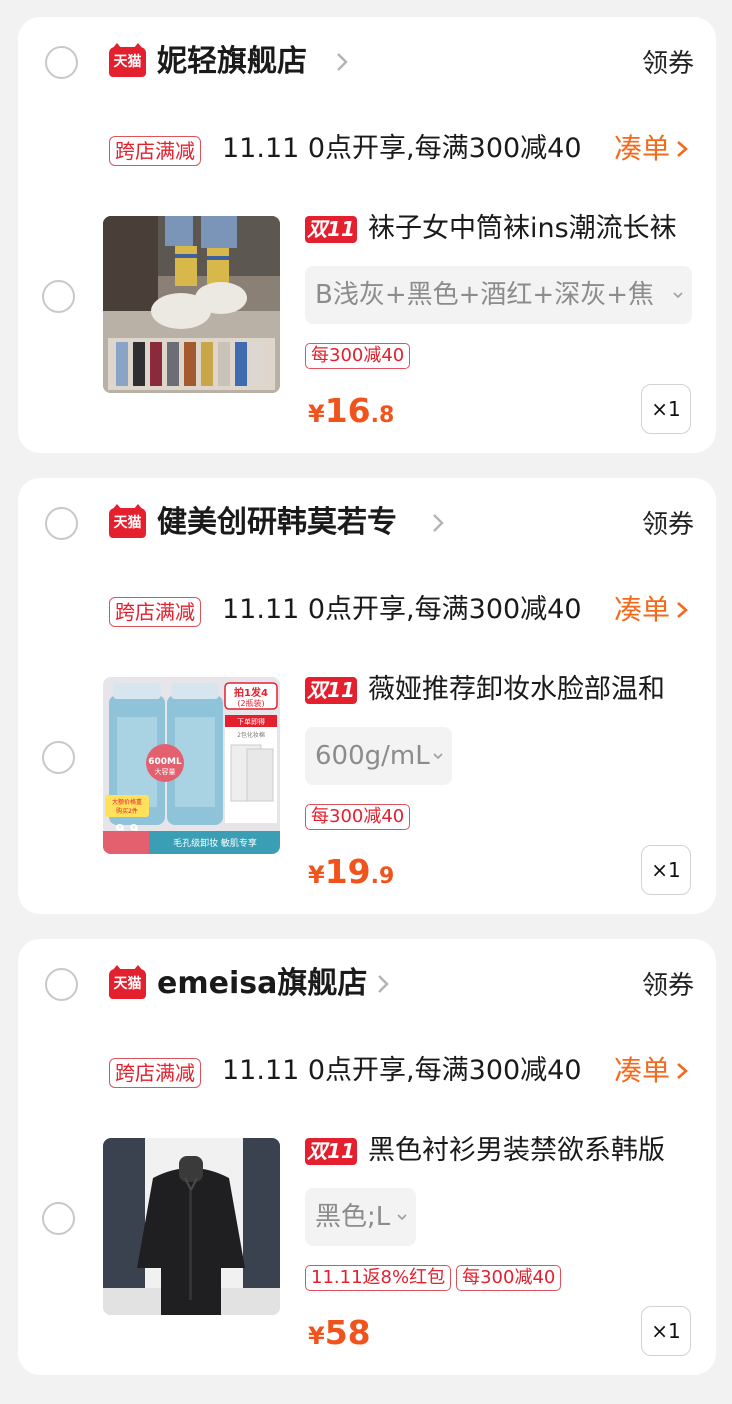 This screenshot has width=732, height=1404. I want to click on price-decimal: .8, so click(382, 415).